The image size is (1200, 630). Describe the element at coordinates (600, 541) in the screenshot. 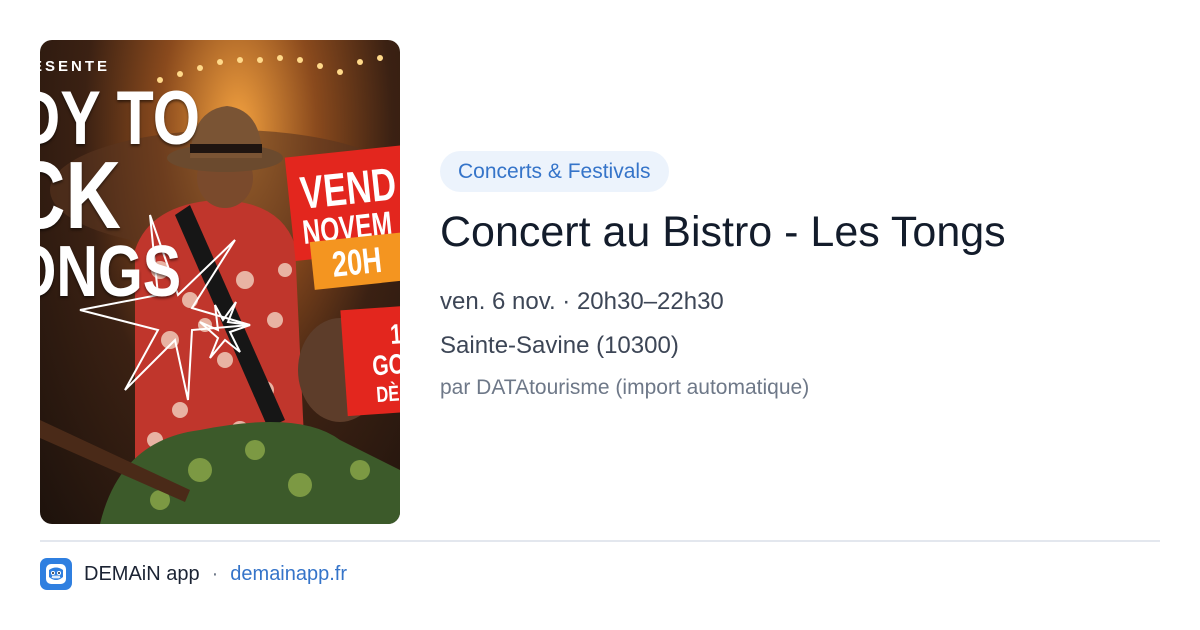

I see `footer-divider` at that location.